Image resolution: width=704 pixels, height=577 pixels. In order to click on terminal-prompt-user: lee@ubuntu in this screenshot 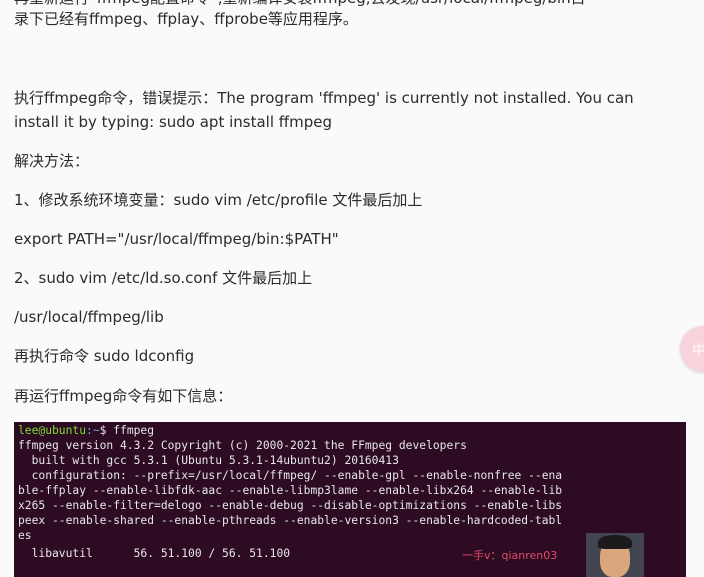, I will do `click(52, 430)`.